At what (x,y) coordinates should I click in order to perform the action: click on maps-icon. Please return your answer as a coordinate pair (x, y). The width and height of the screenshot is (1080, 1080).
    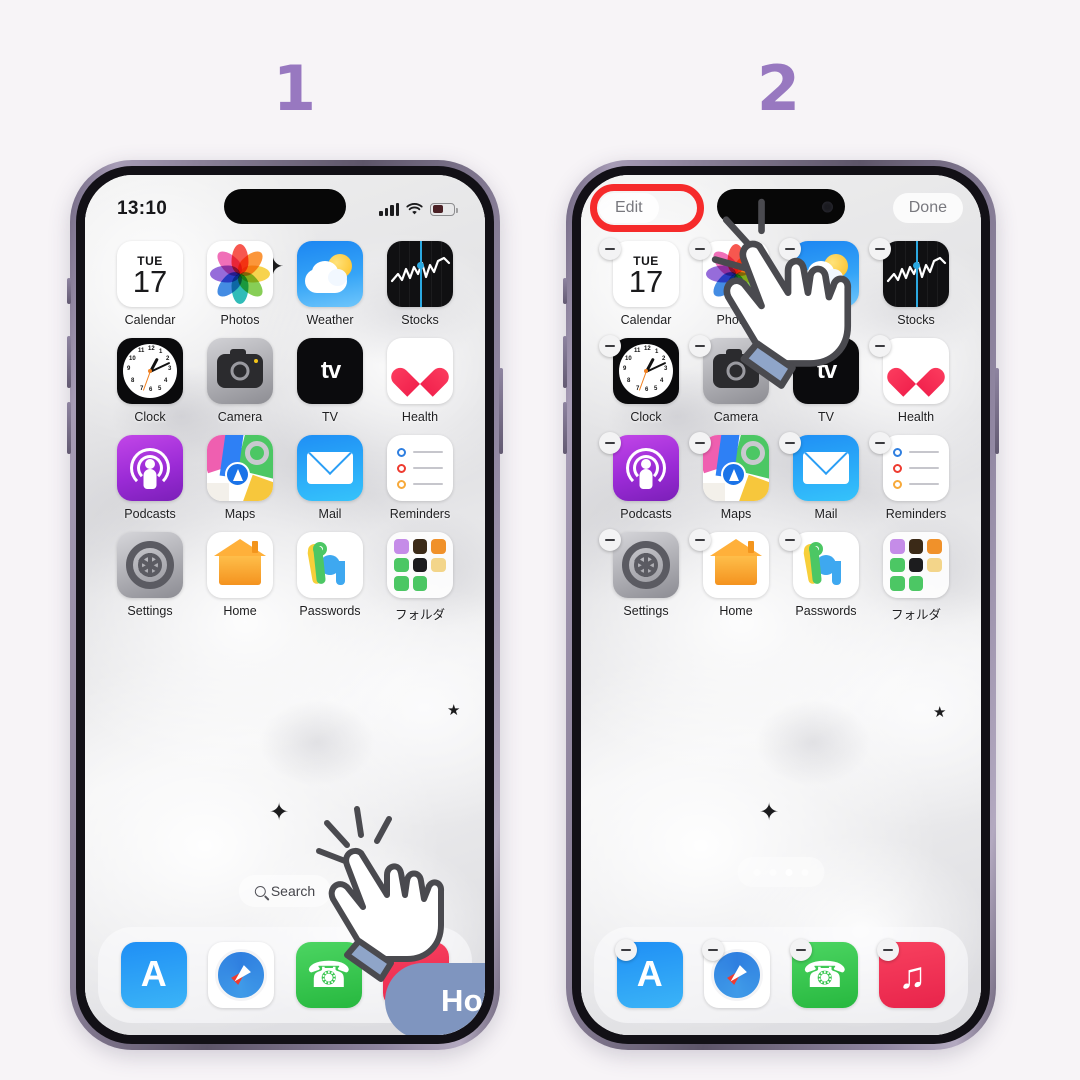
    Looking at the image, I should click on (240, 468).